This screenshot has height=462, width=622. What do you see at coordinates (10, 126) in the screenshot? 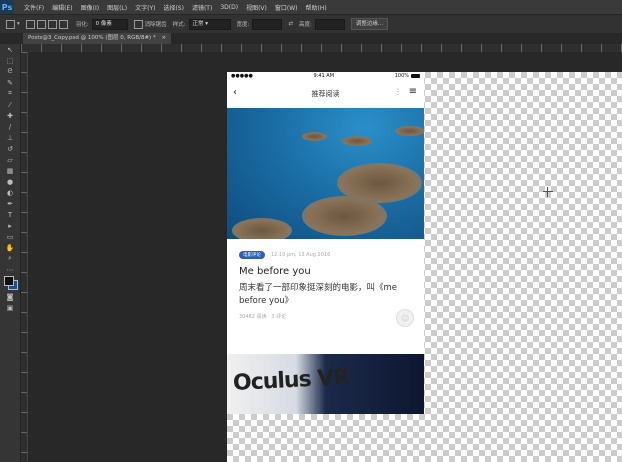
I see `brush-tool-icon: ∕` at bounding box center [10, 126].